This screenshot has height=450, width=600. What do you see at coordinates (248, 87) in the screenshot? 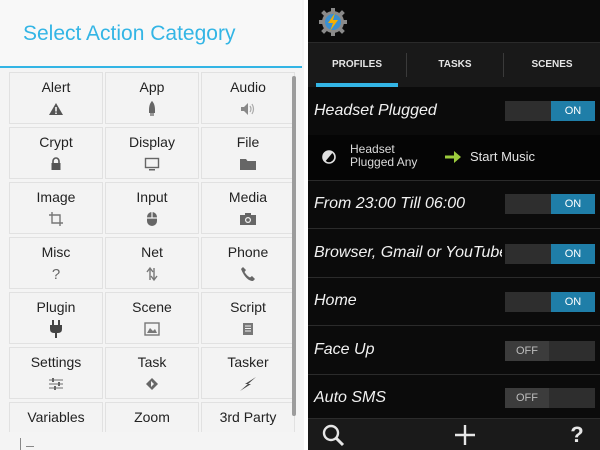
I see `category-label: Audio` at bounding box center [248, 87].